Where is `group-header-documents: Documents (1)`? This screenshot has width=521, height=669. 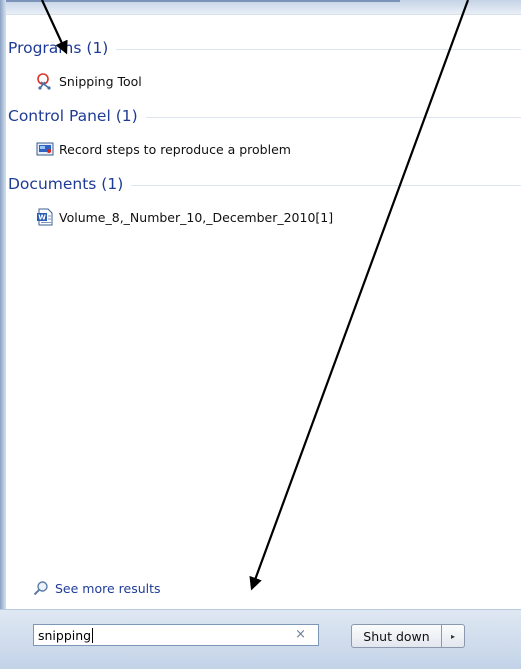
group-header-documents: Documents (1) is located at coordinates (264, 184).